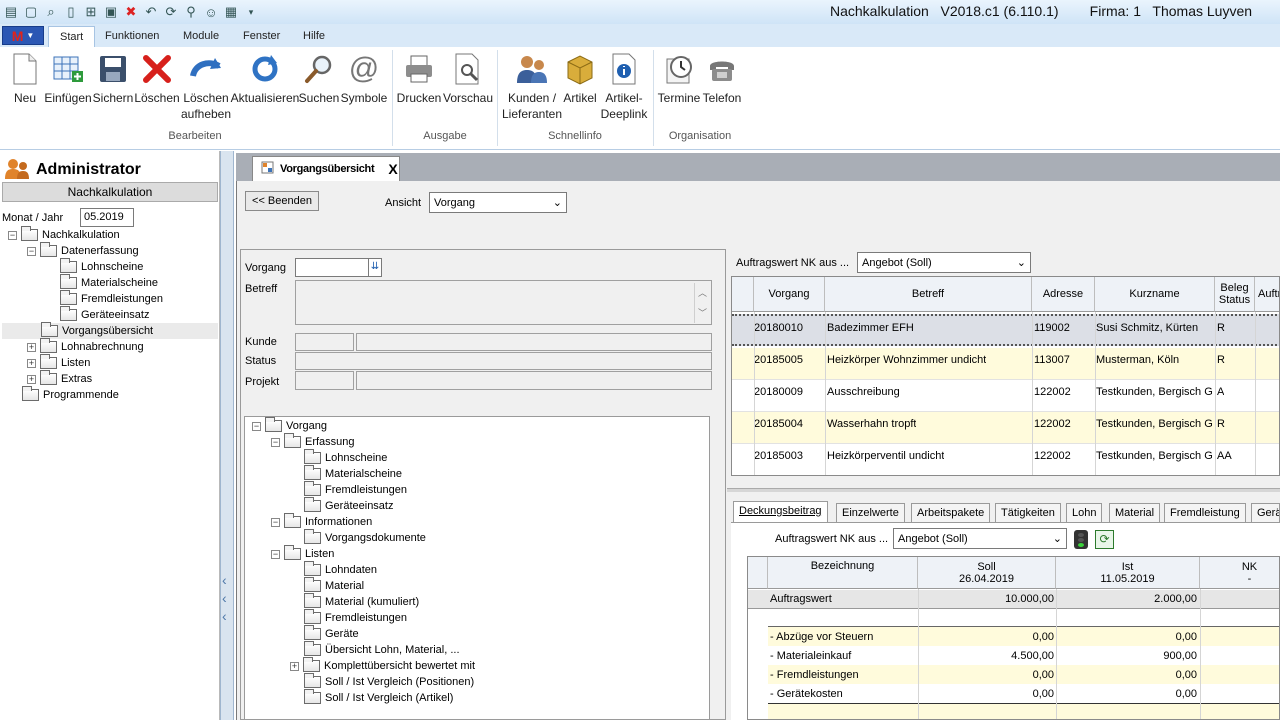 The height and width of the screenshot is (720, 1280). What do you see at coordinates (722, 79) in the screenshot?
I see `phone-button: Telefon` at bounding box center [722, 79].